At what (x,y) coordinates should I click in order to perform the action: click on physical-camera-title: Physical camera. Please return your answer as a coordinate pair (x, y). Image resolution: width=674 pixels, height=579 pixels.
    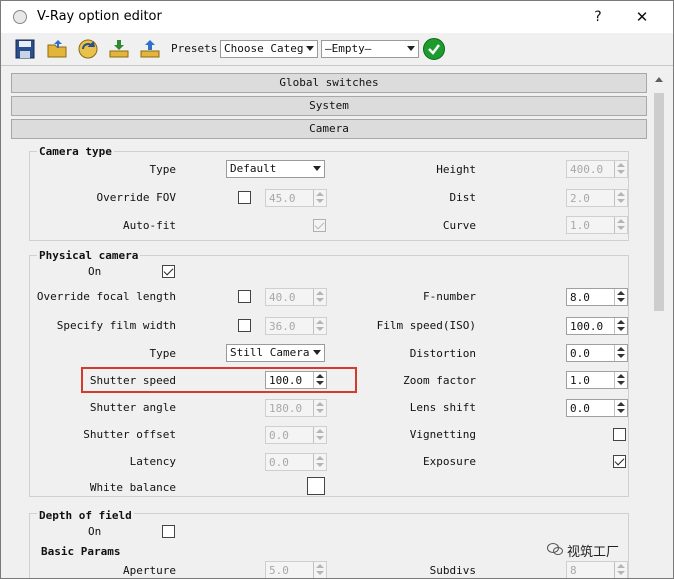
    Looking at the image, I should click on (89, 255).